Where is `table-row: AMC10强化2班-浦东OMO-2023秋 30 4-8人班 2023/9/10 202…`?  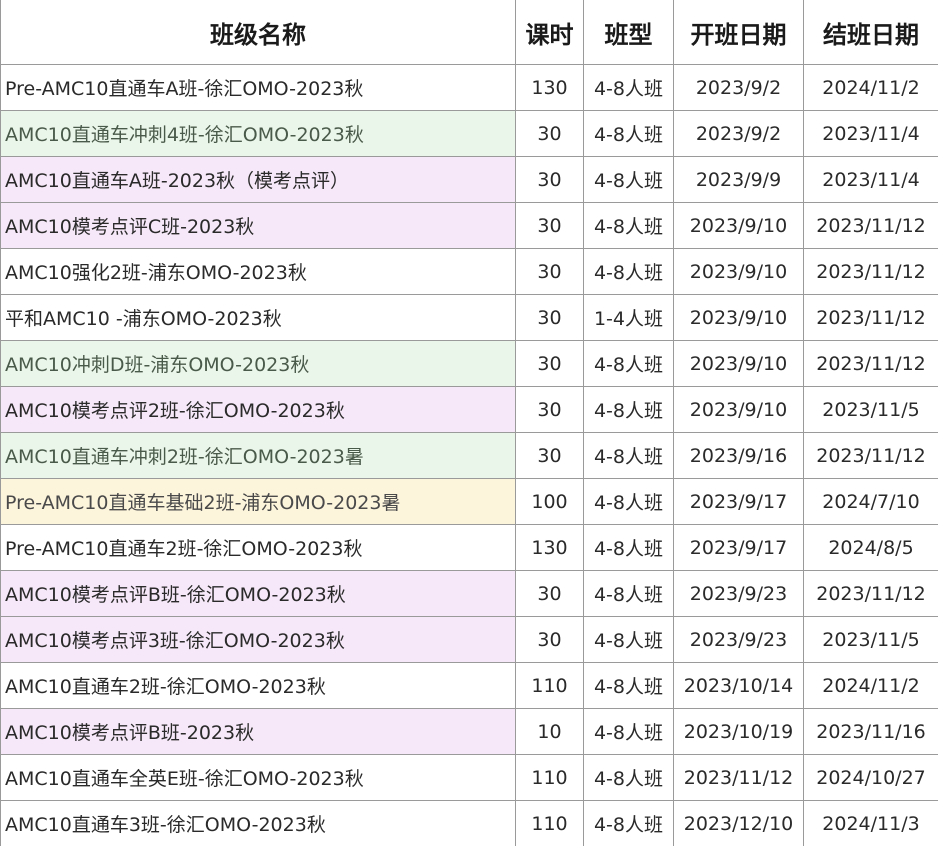
table-row: AMC10强化2班-浦东OMO-2023秋 30 4-8人班 2023/9/10 202… is located at coordinates (469, 271).